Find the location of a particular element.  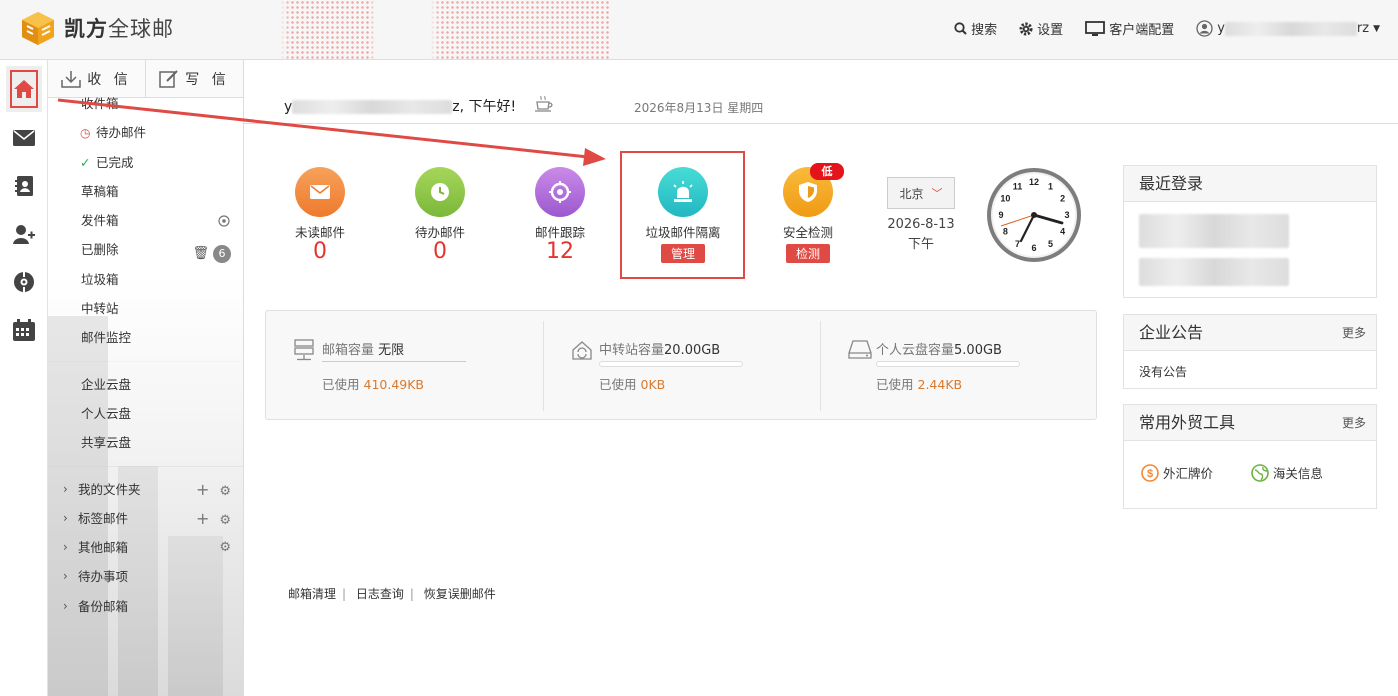

notice-more-link: 更多 is located at coordinates (1354, 333).